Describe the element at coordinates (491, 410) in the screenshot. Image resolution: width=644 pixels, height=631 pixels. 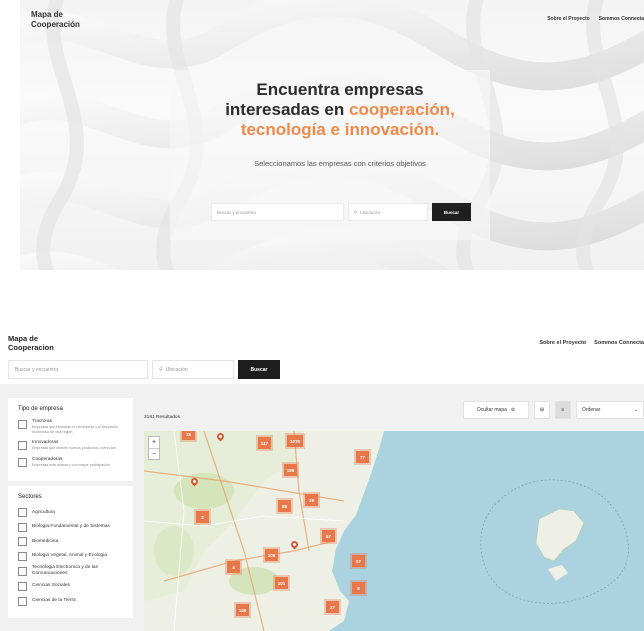
I see `hide-map-label: Ocultar mapa` at that location.